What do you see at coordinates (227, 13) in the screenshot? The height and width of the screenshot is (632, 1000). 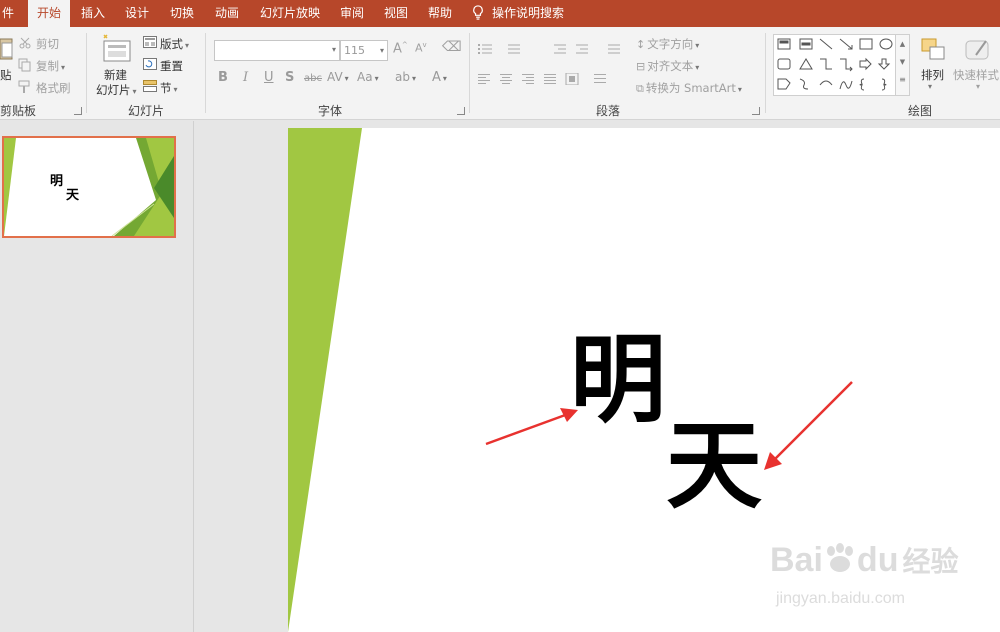 I see `tab-animations: 动画` at bounding box center [227, 13].